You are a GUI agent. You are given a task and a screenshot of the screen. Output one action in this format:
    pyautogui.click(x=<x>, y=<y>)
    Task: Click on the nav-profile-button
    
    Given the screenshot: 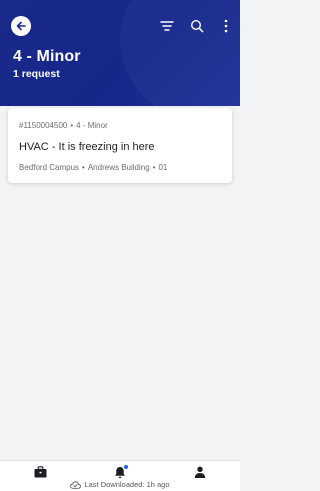 What is the action you would take?
    pyautogui.click(x=200, y=472)
    